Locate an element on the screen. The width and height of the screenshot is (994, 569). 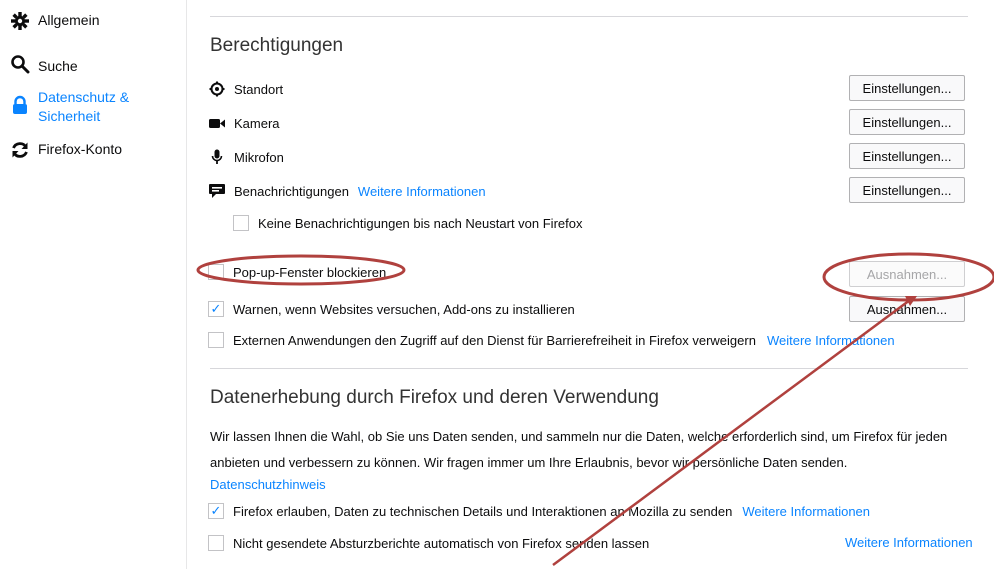
permission-label: Kamera is located at coordinates (257, 123).